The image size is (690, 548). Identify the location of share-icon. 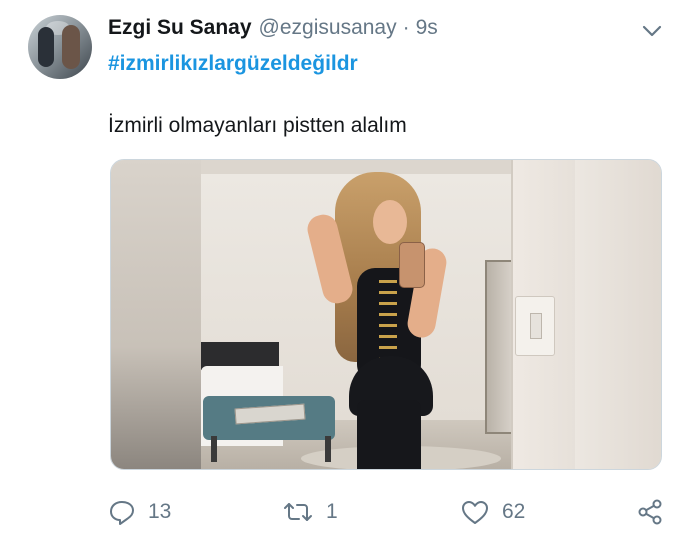
(650, 512).